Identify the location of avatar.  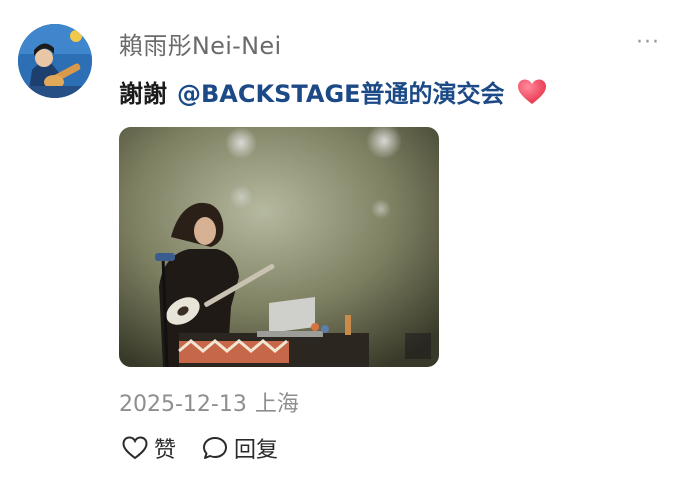
(55, 61).